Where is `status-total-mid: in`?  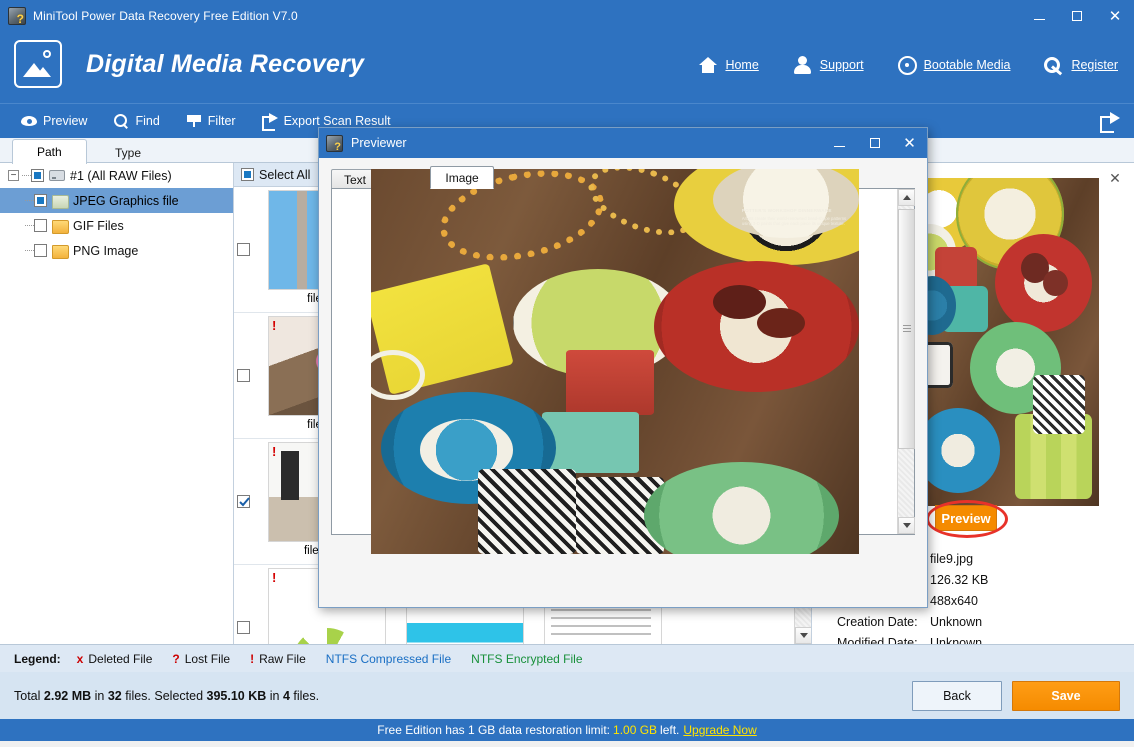
status-total-mid: in is located at coordinates (99, 695).